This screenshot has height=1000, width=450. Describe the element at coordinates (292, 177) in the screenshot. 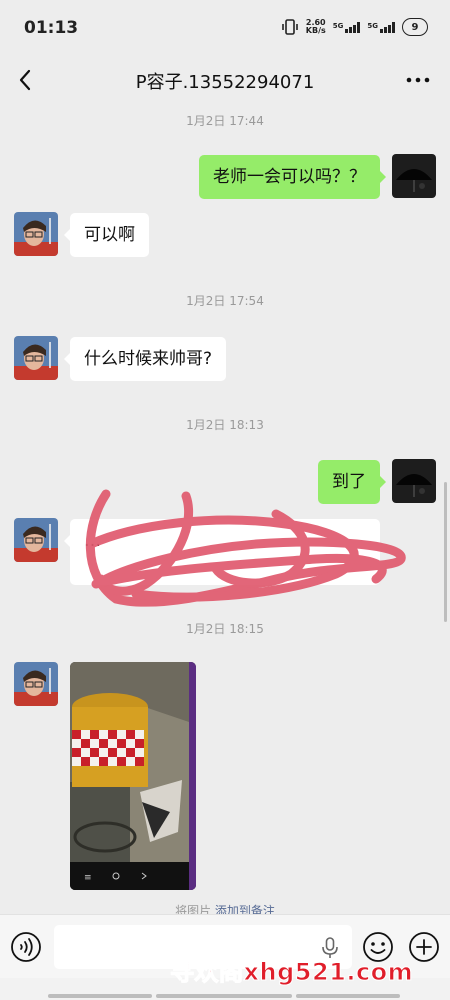

I see `message-bubble-outgoing: 老师一会可以吗？？` at that location.